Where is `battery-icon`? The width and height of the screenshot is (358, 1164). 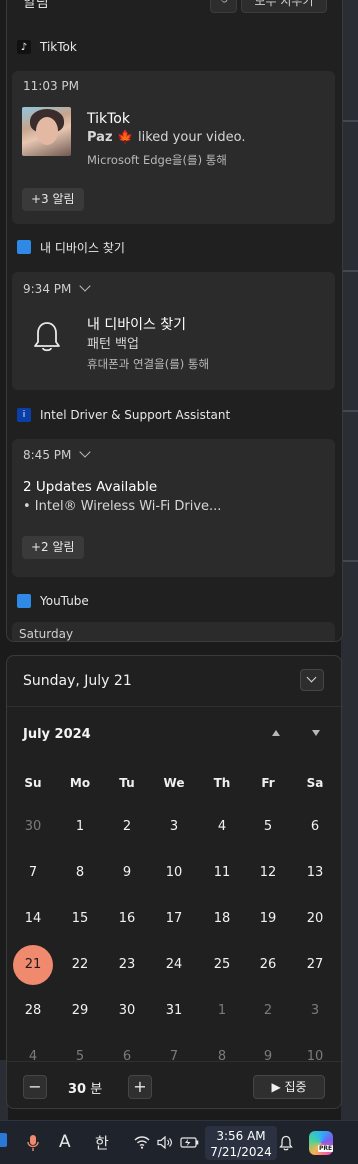
battery-icon is located at coordinates (189, 1142).